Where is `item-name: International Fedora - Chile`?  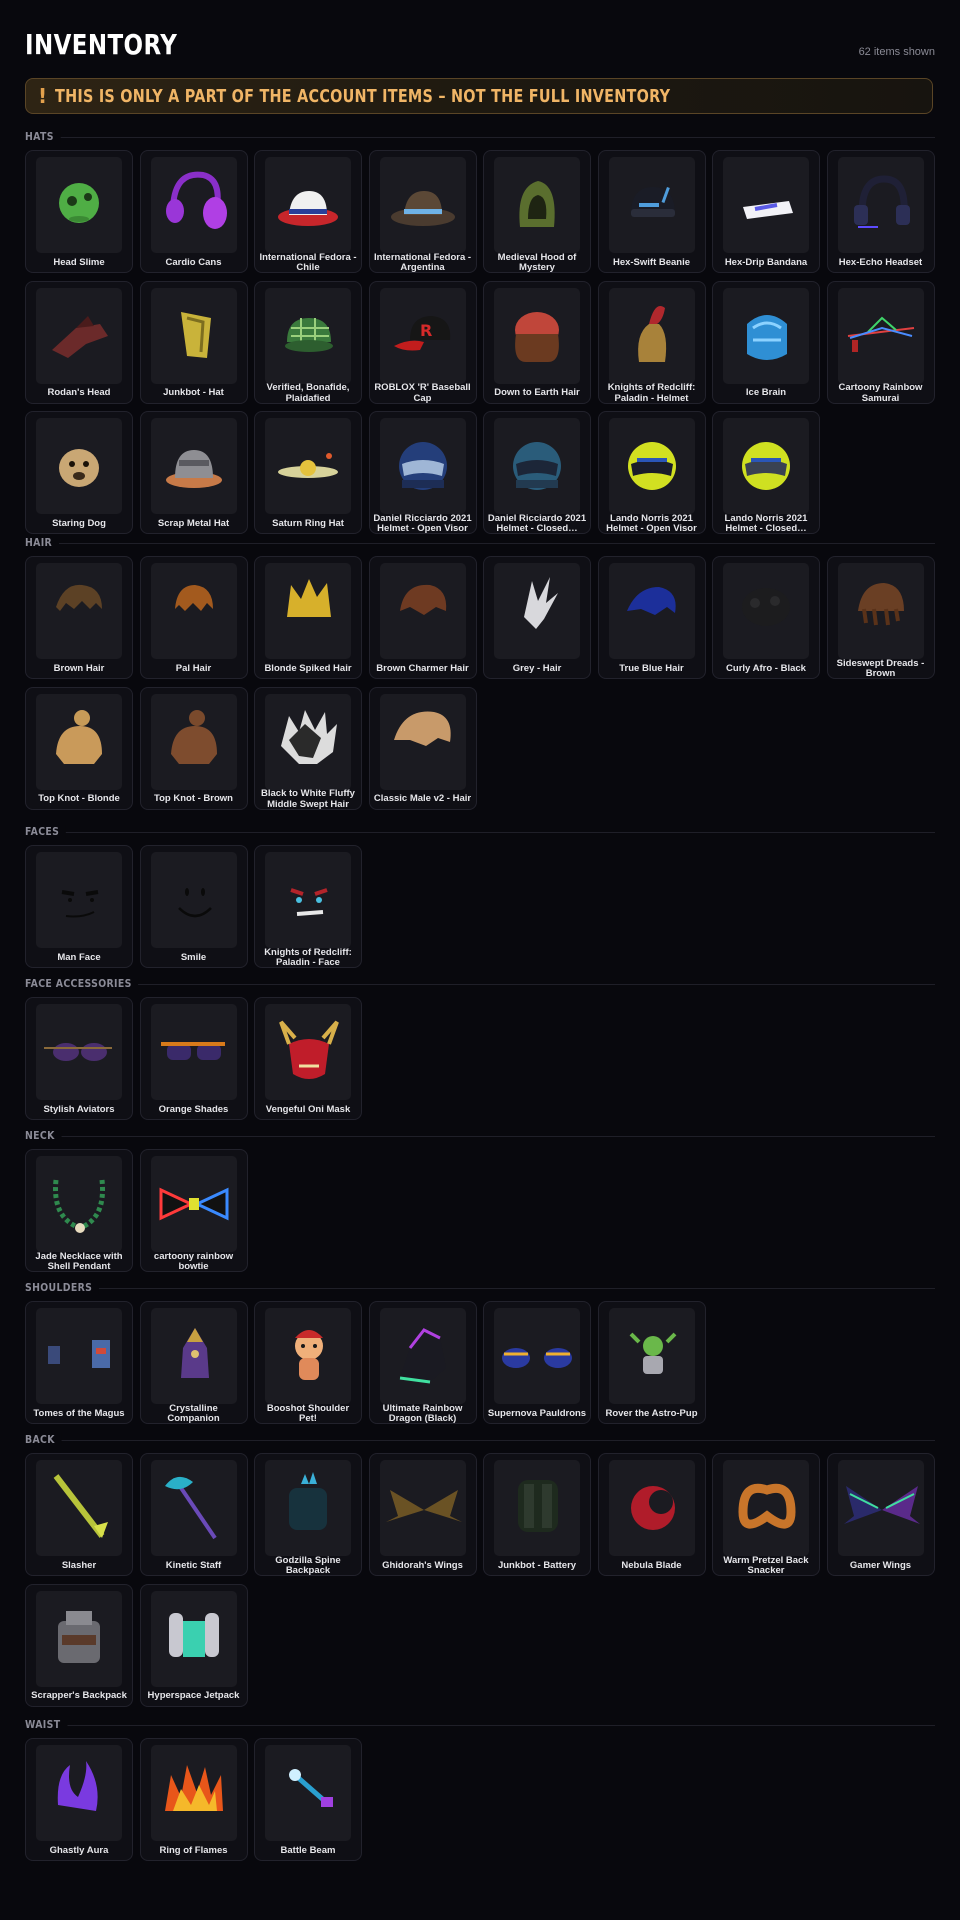
item-name: International Fedora - Chile is located at coordinates (308, 262).